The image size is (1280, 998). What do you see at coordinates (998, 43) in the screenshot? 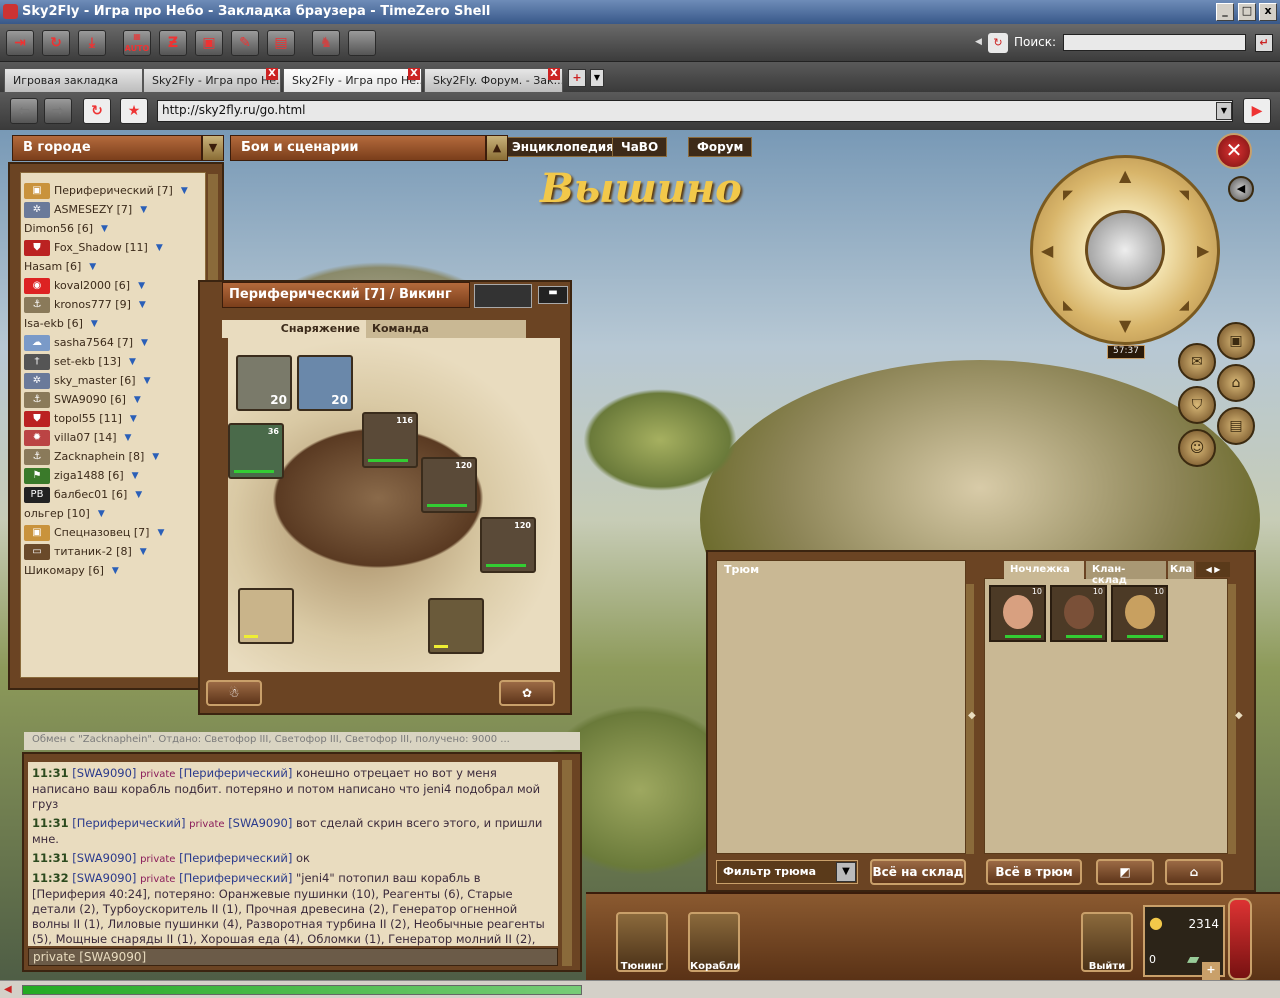
I see `search-engine-icon: ↻` at bounding box center [998, 43].